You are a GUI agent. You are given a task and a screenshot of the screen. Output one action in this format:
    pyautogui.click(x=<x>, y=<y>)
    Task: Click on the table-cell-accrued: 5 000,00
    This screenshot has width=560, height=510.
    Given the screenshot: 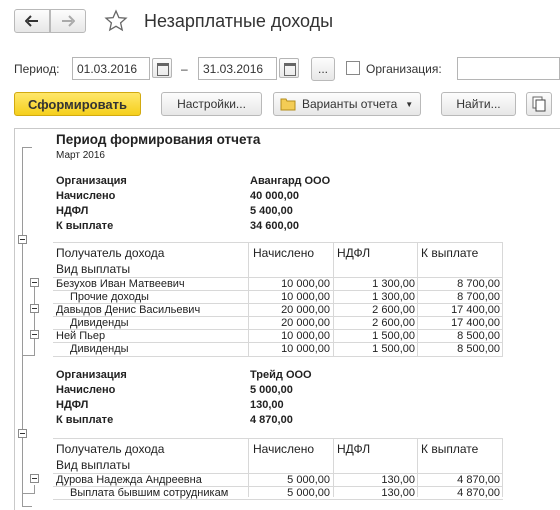 What is the action you would take?
    pyautogui.click(x=308, y=493)
    